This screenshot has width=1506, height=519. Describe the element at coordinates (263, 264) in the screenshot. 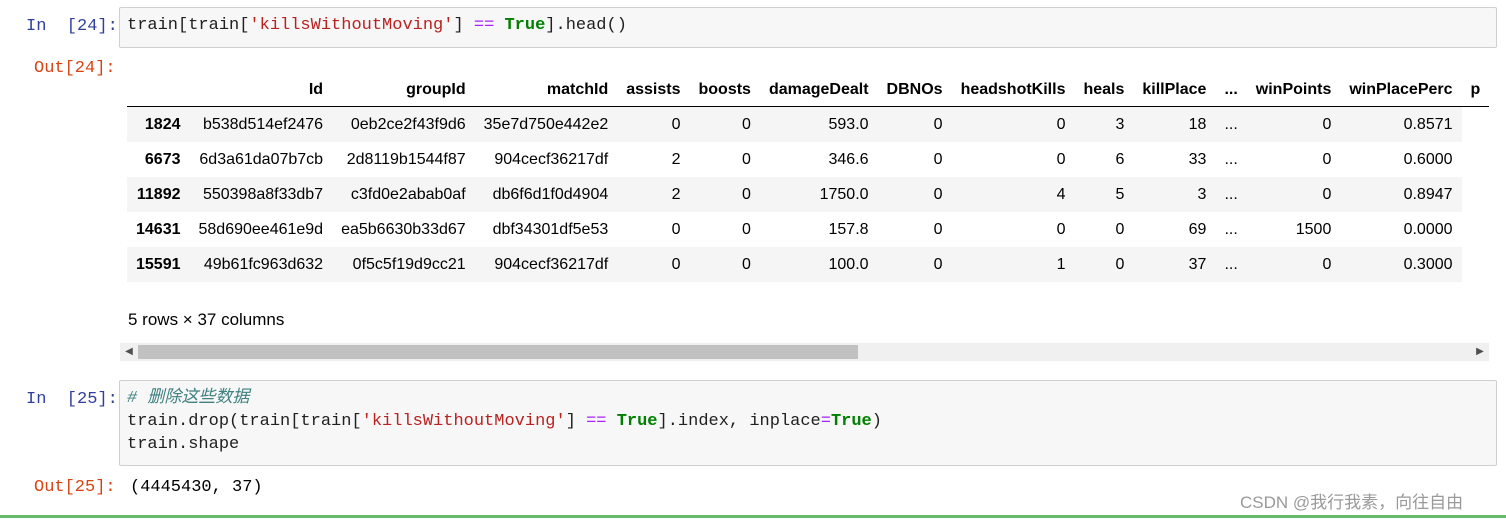

I see `table-cell: 49b61fc963d632` at that location.